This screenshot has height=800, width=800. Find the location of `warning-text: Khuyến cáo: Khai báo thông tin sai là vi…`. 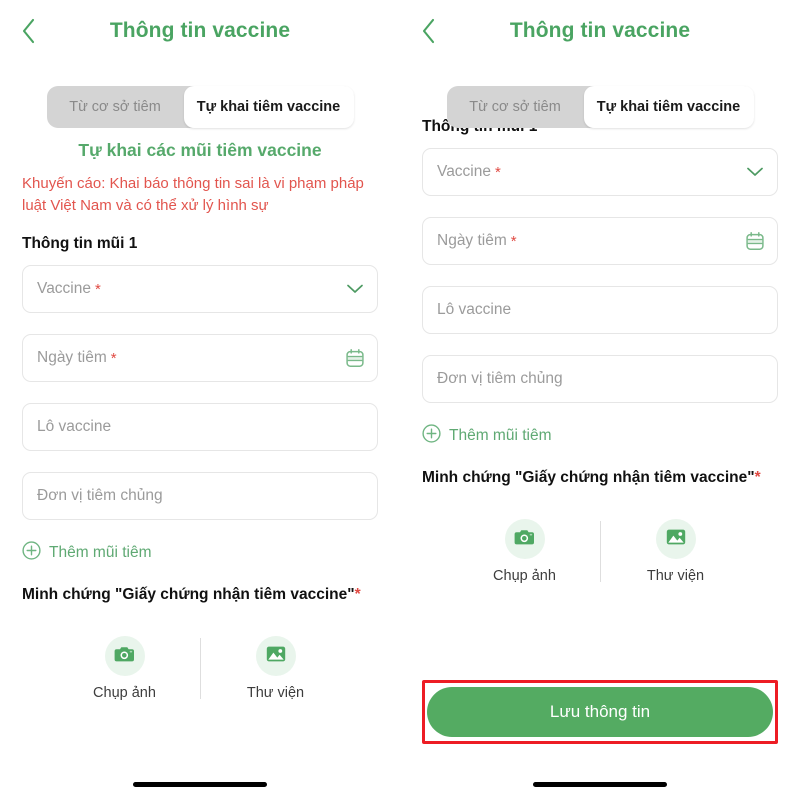

warning-text: Khuyến cáo: Khai báo thông tin sai là vi… is located at coordinates (193, 194).